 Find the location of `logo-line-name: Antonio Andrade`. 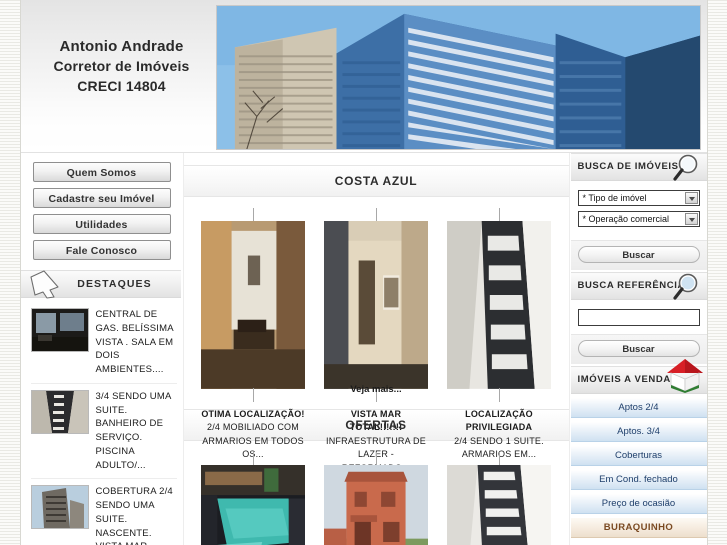

logo-line-name: Antonio Andrade is located at coordinates (121, 46).